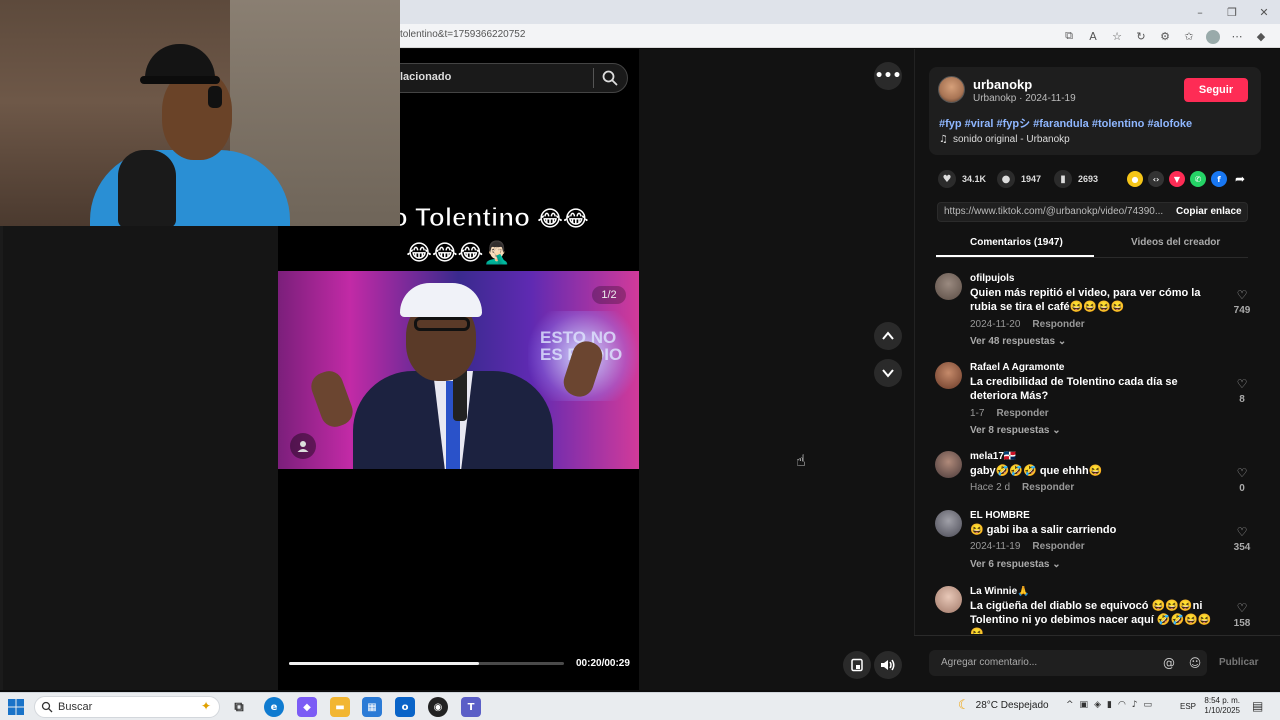 The height and width of the screenshot is (720, 1280). Describe the element at coordinates (462, 34) in the screenshot. I see `url-text: tolentino&t=1759366220752` at that location.